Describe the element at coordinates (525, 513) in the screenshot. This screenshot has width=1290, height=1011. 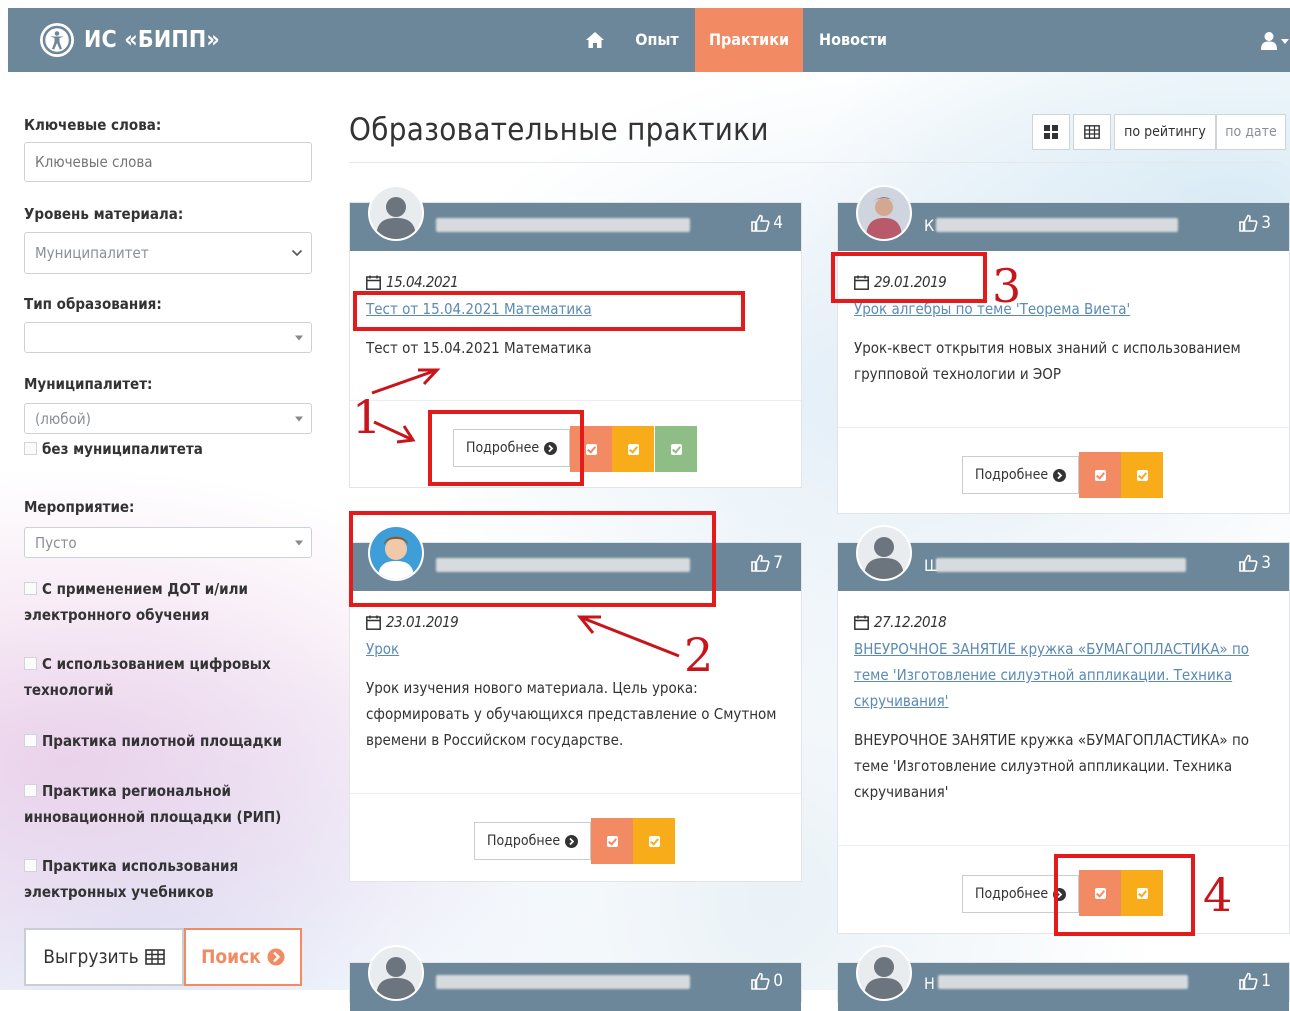
I see `annotation-arrows` at that location.